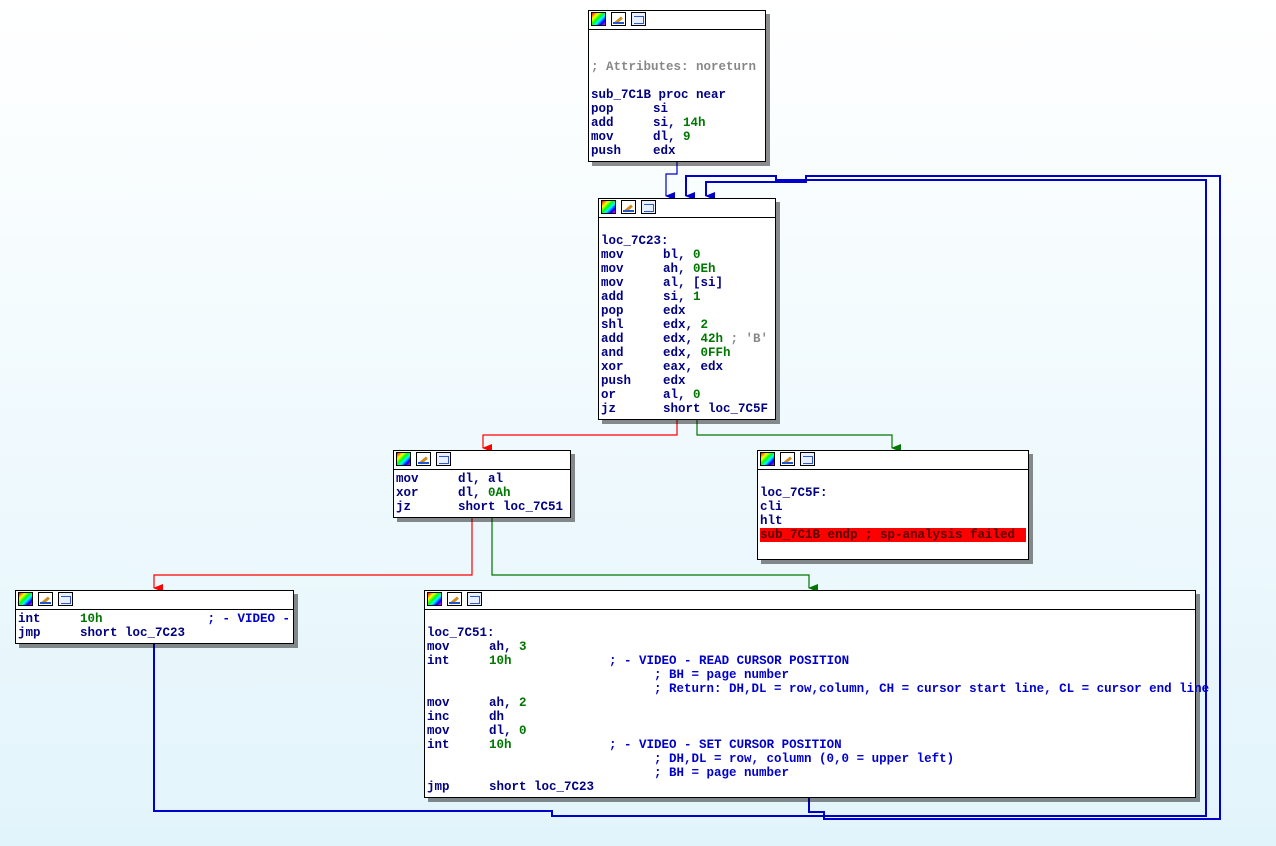 The height and width of the screenshot is (846, 1276). I want to click on endp-error-line: sub_7C1B endp ; sp-analysis failed, so click(893, 535).